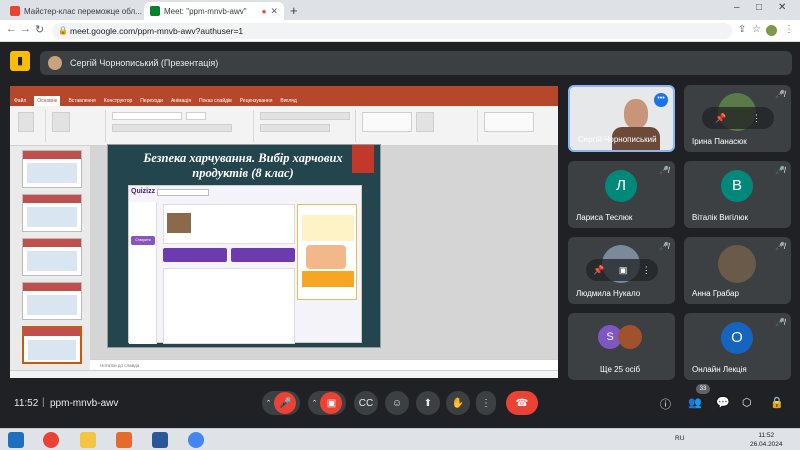 The image size is (800, 450). I want to click on pp-menu-item: Показ слайдів, so click(215, 101).